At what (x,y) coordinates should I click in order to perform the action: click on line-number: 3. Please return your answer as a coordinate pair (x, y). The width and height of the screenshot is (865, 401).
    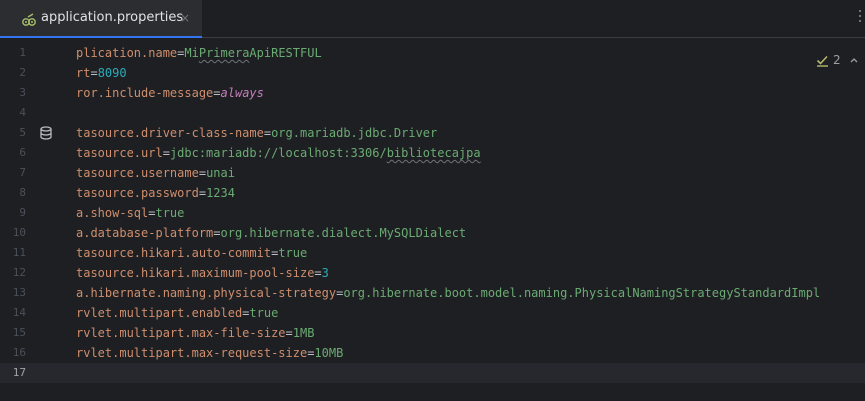
    Looking at the image, I should click on (22, 92).